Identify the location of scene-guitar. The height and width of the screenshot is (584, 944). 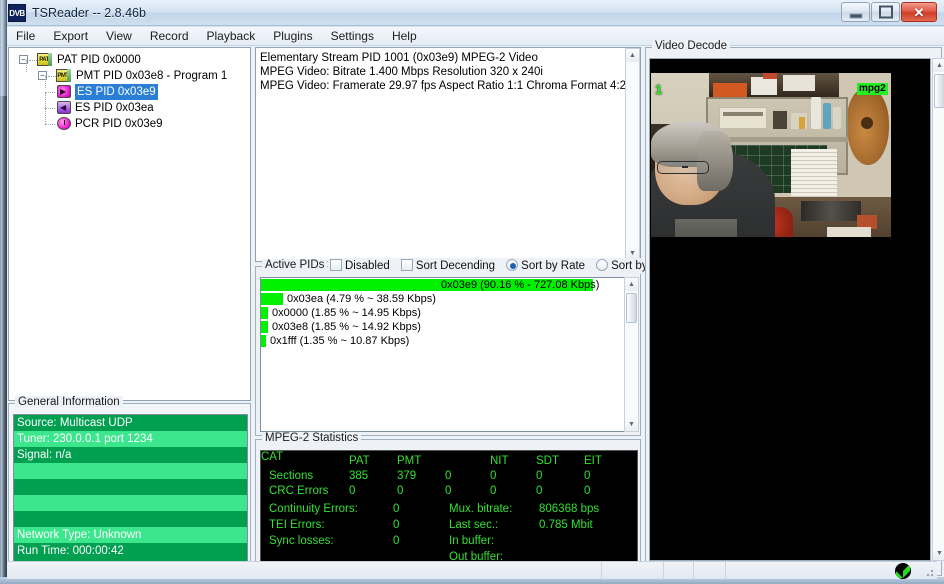
(868, 127).